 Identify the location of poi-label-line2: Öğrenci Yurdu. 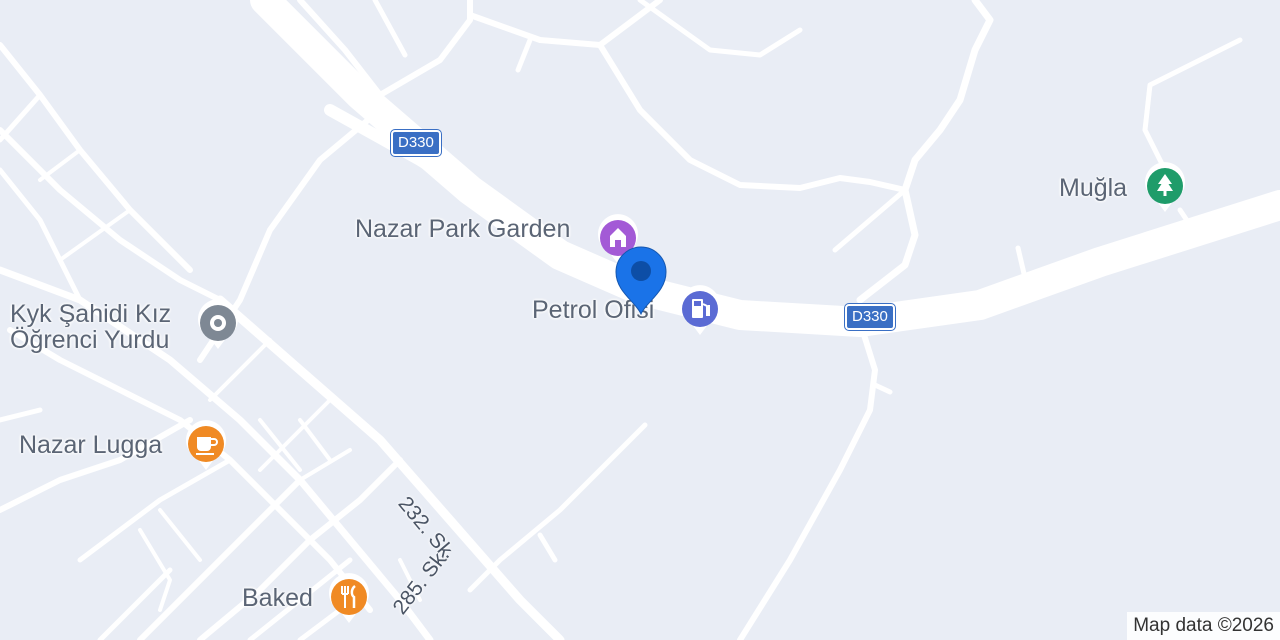
(90, 340).